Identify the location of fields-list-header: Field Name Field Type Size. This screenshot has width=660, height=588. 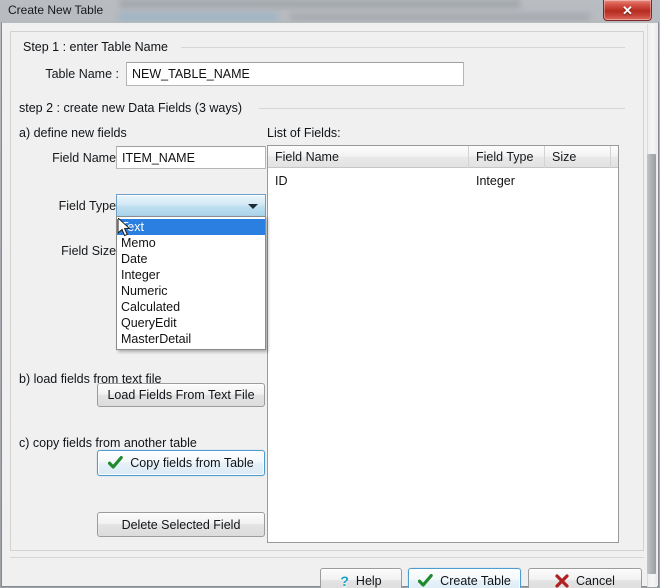
(443, 157).